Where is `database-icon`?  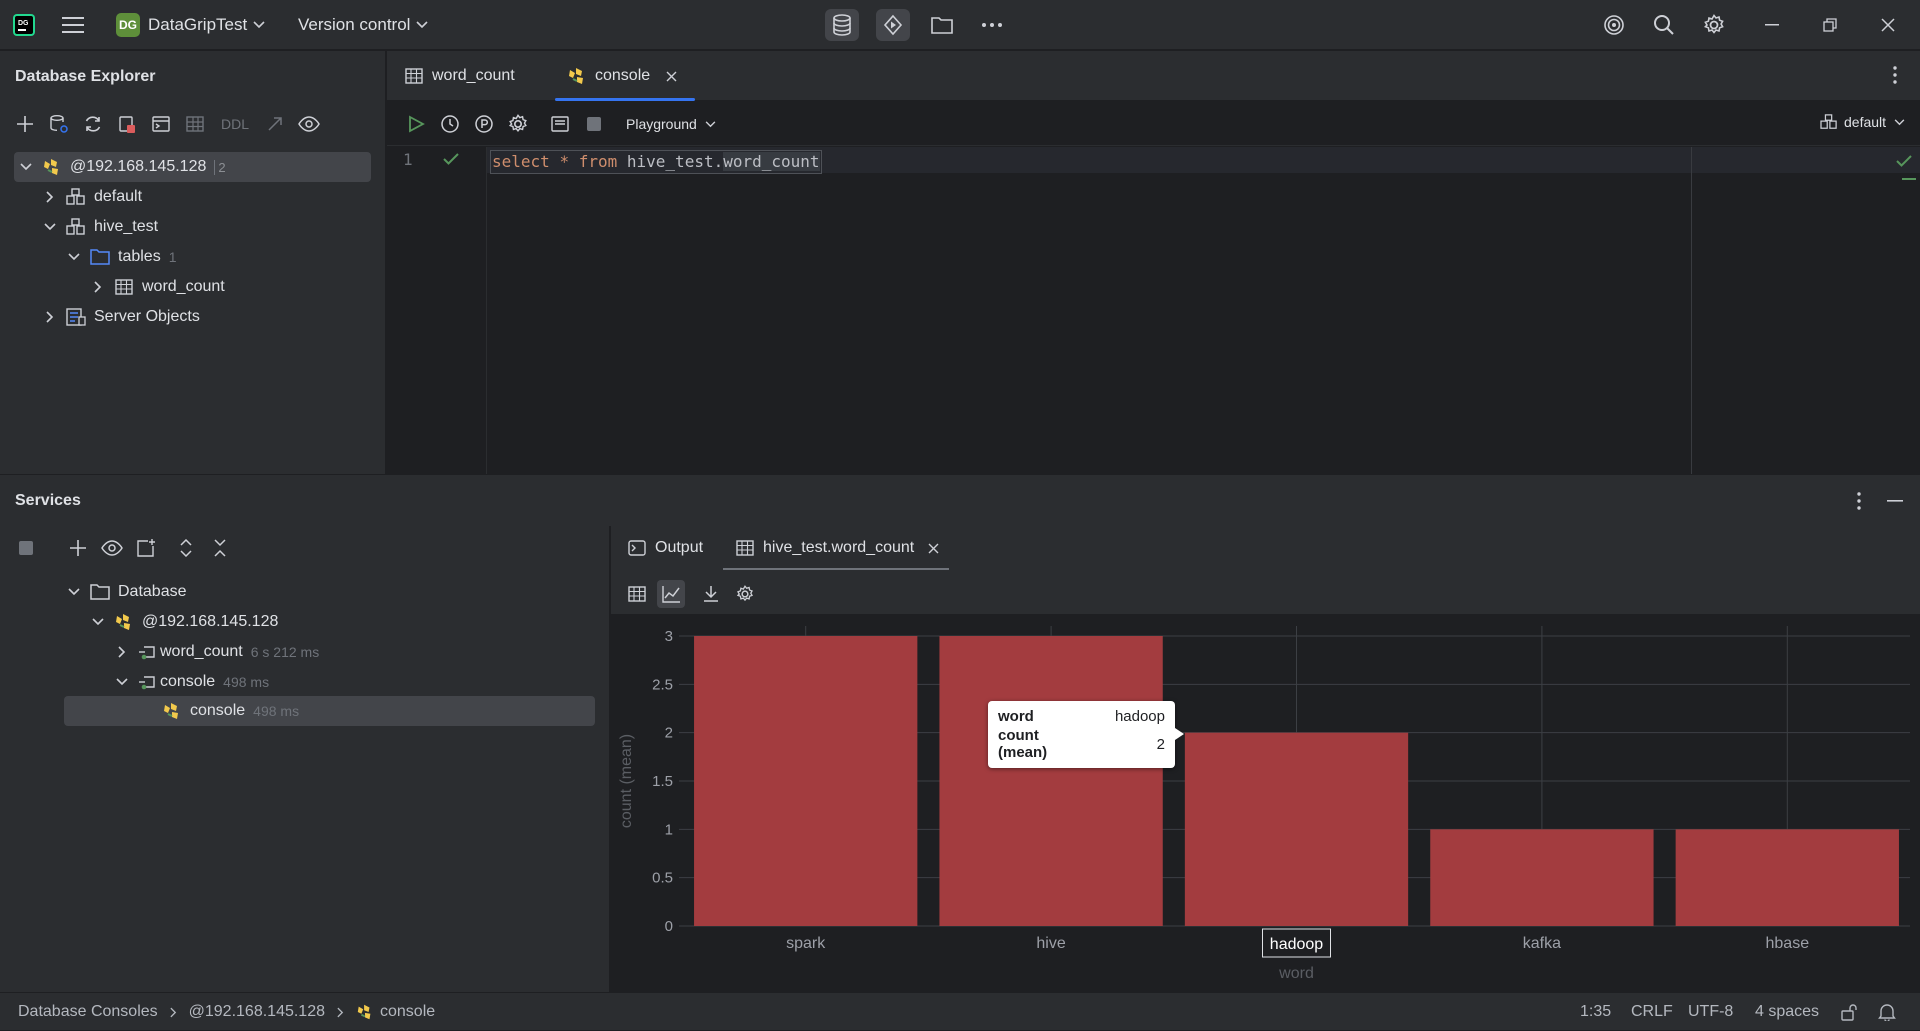 database-icon is located at coordinates (842, 25).